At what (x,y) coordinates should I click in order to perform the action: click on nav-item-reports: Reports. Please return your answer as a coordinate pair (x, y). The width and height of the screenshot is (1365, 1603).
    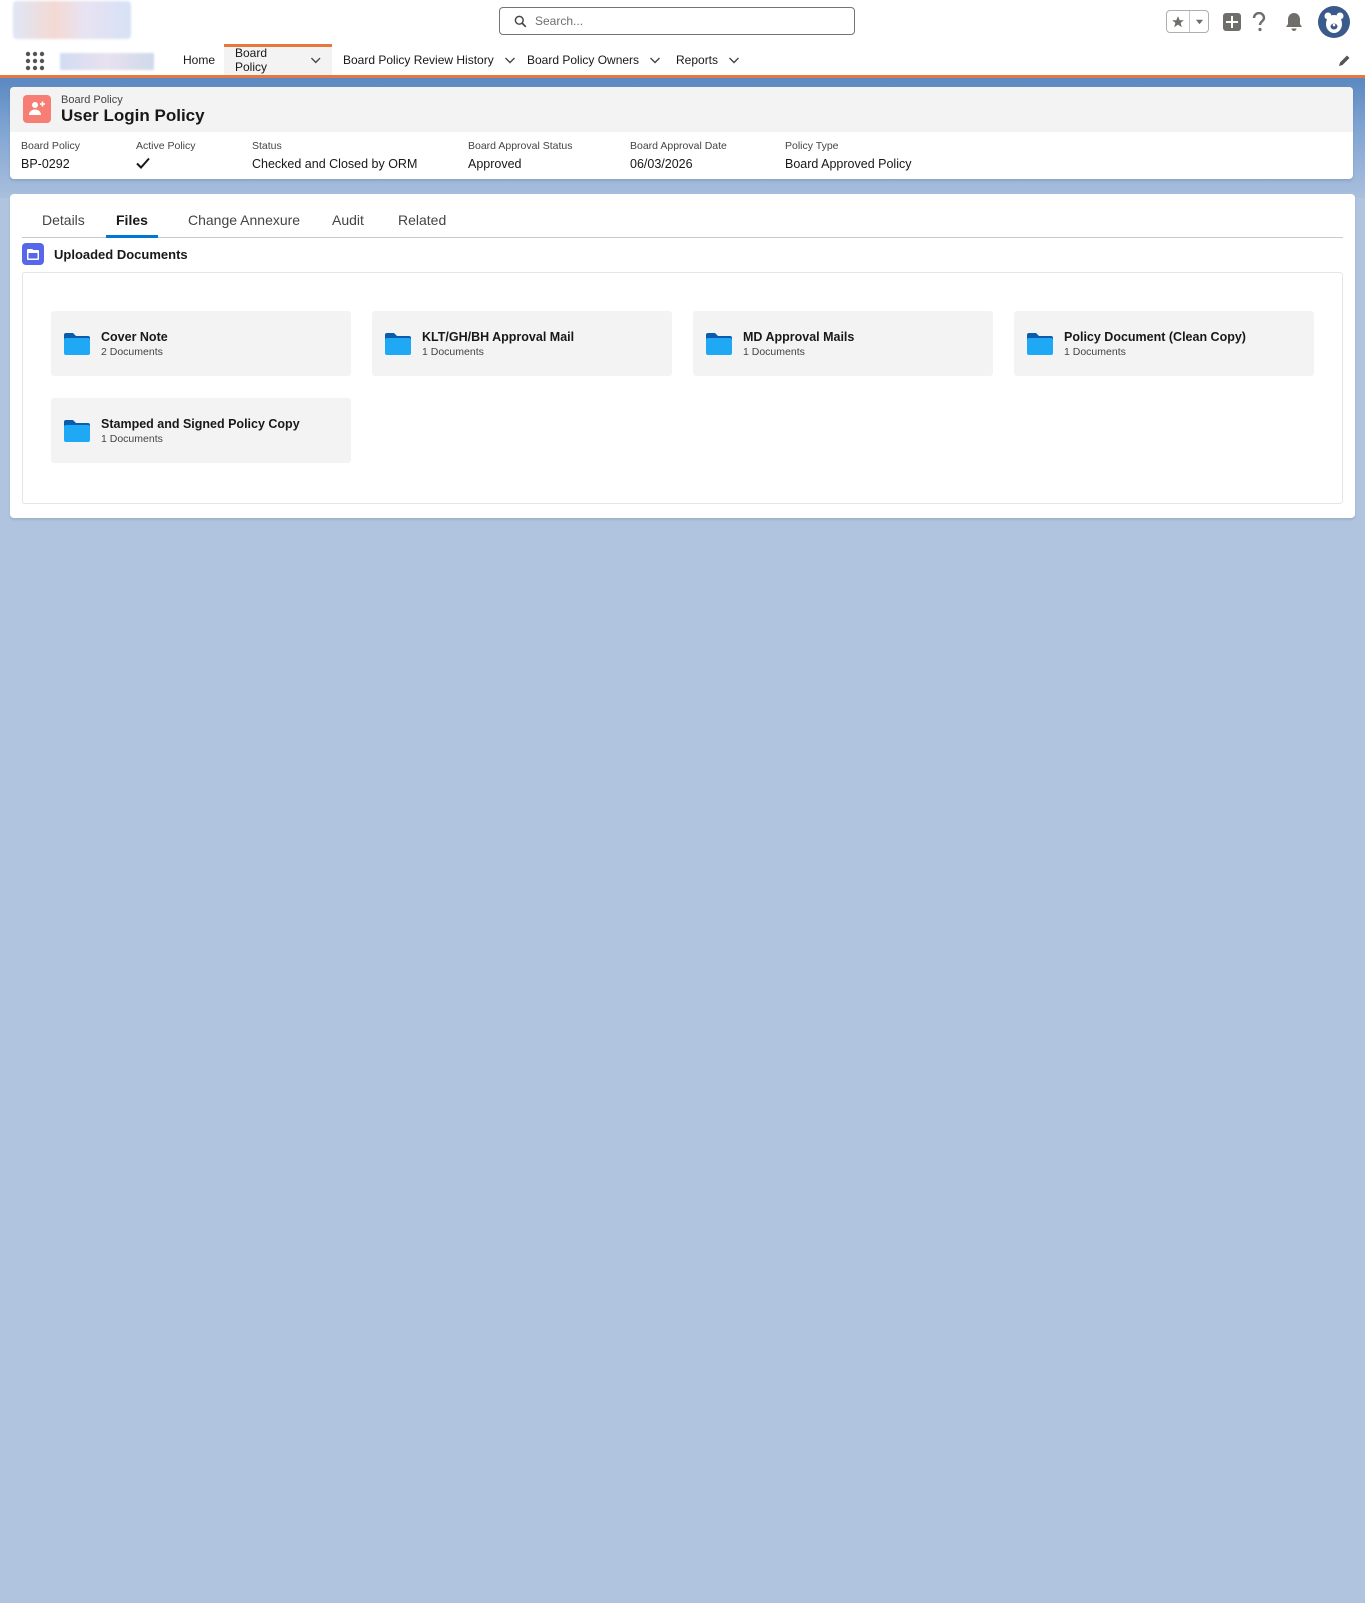
    Looking at the image, I should click on (708, 59).